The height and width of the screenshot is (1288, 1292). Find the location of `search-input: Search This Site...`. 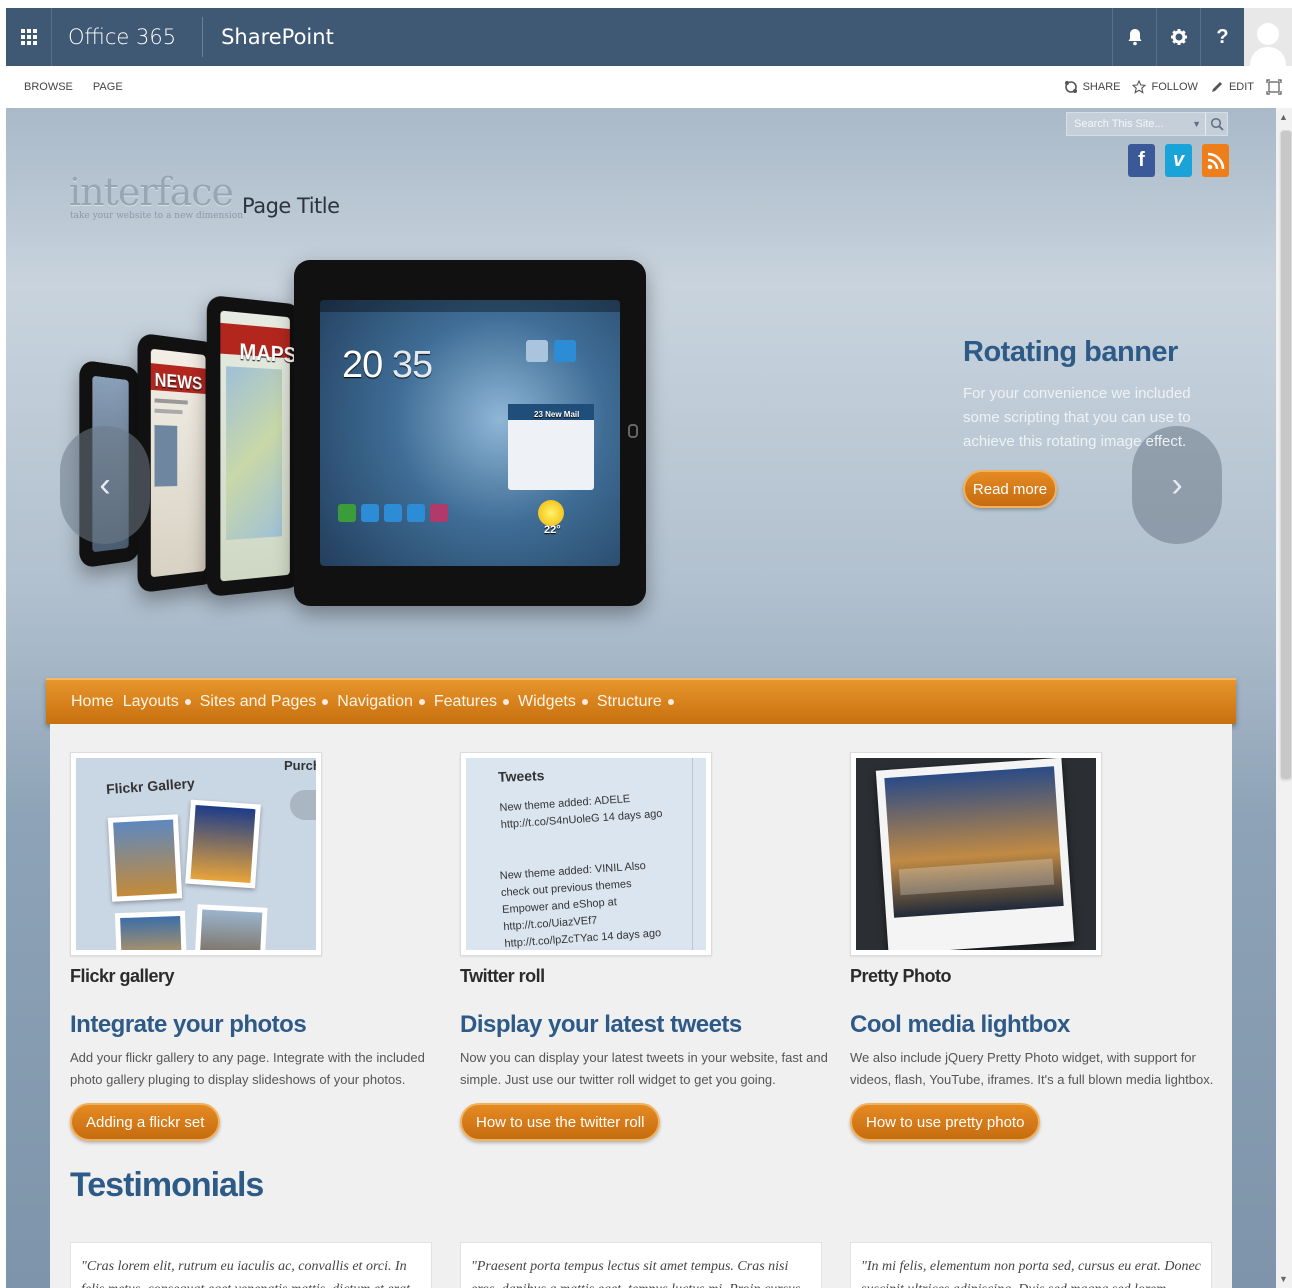

search-input: Search This Site... is located at coordinates (1119, 124).